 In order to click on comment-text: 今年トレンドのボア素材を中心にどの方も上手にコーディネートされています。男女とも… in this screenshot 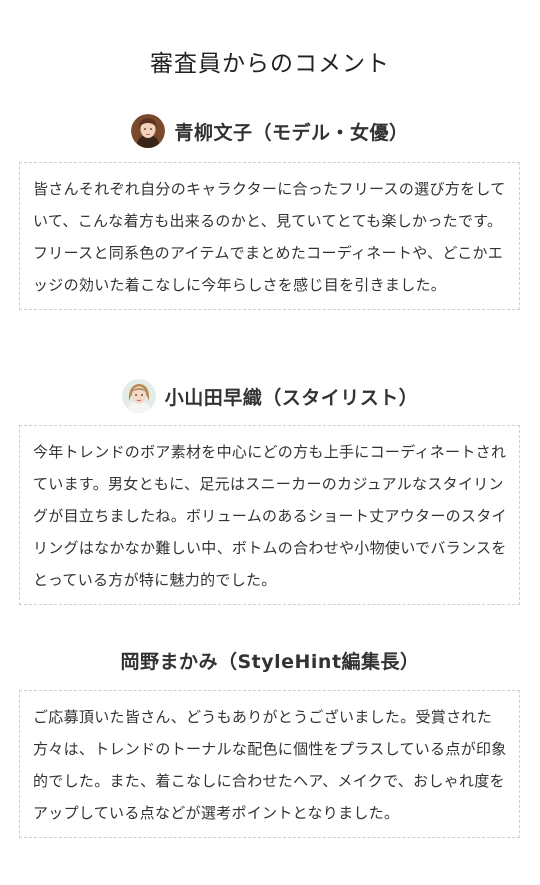, I will do `click(270, 516)`.